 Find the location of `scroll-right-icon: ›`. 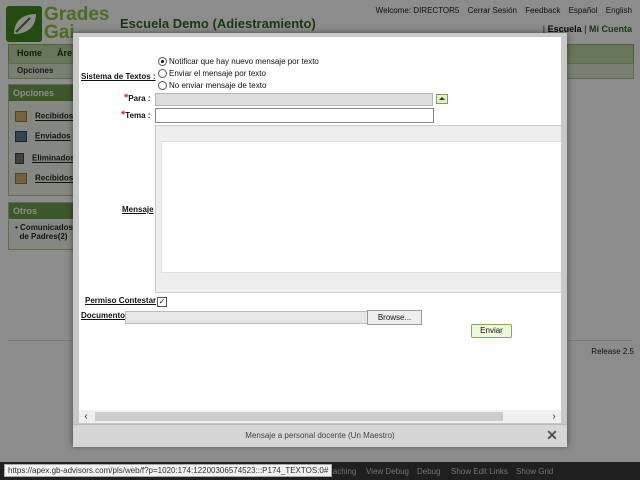

scroll-right-icon: › is located at coordinates (554, 416).